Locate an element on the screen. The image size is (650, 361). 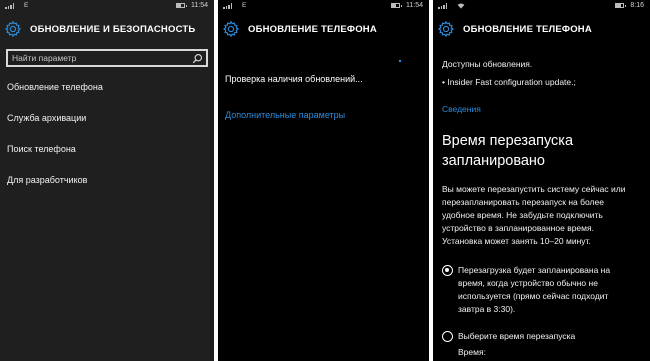
update-list-item: • Insider Fast configuration update.; is located at coordinates (509, 82).